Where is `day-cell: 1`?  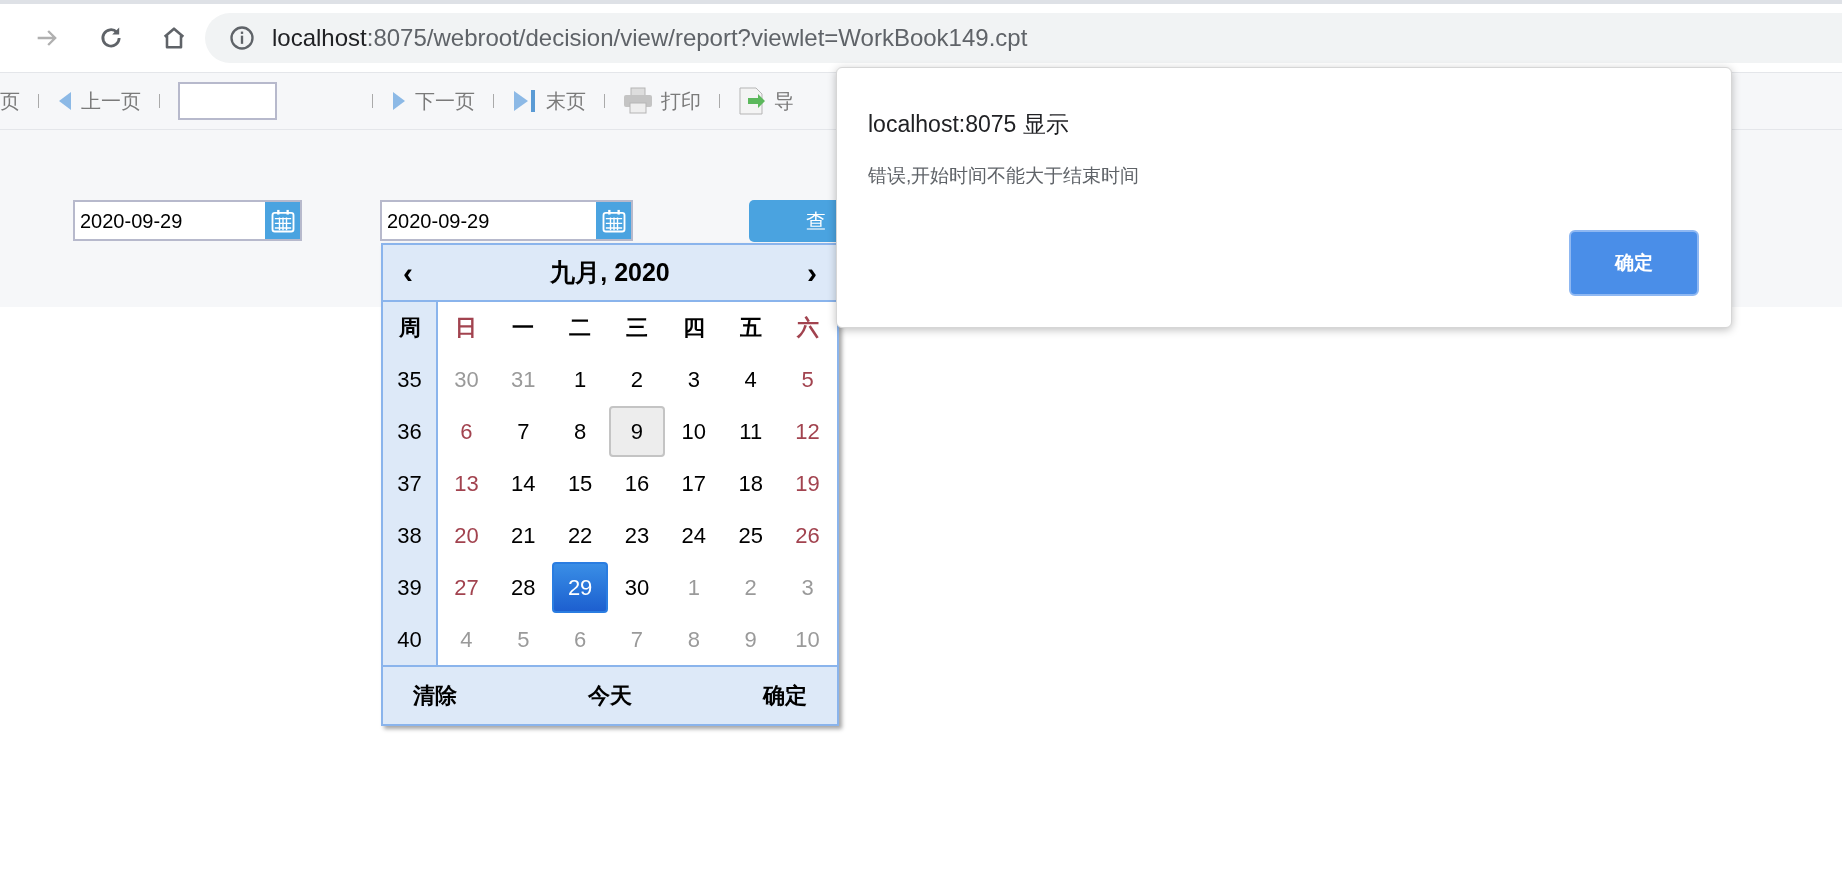
day-cell: 1 is located at coordinates (580, 379).